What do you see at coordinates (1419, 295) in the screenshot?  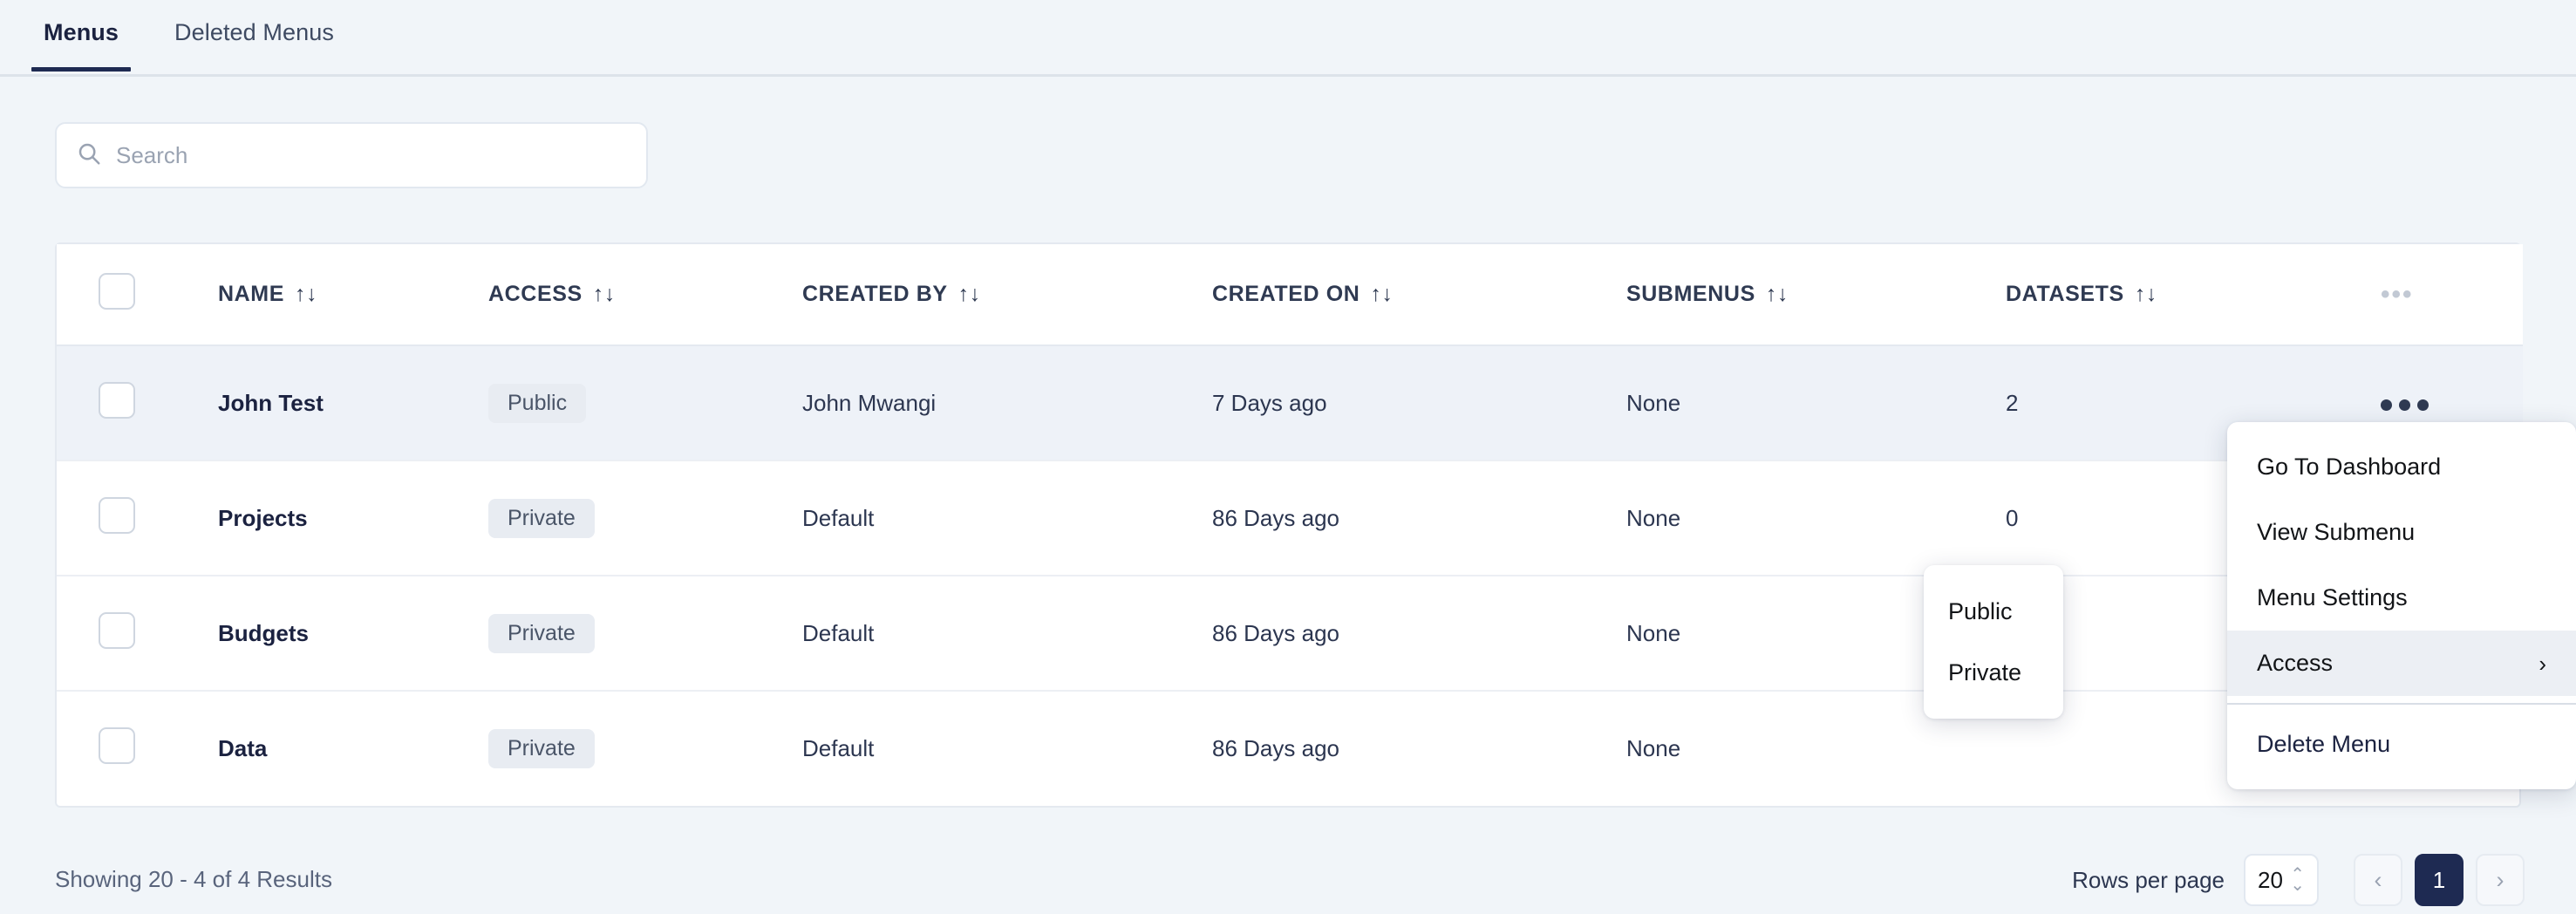 I see `header-created-on: CREATED ON ↑↓` at bounding box center [1419, 295].